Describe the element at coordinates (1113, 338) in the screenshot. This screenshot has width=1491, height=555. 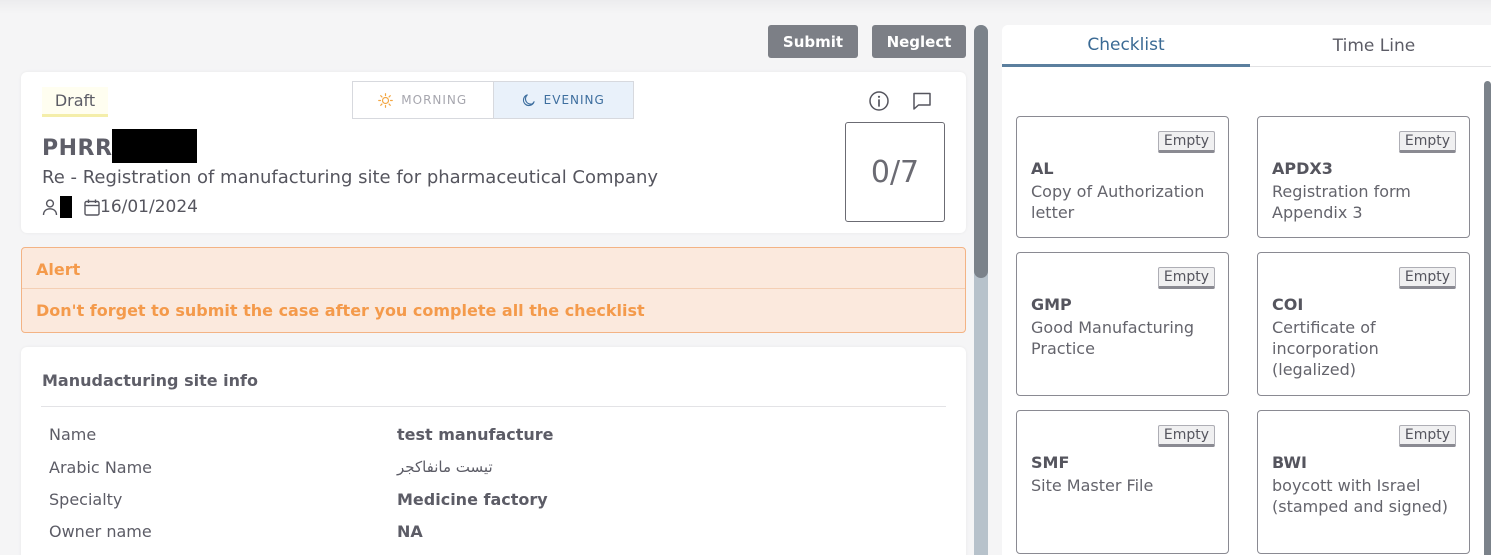
I see `checklist-description: Good Manufacturing Practice` at that location.